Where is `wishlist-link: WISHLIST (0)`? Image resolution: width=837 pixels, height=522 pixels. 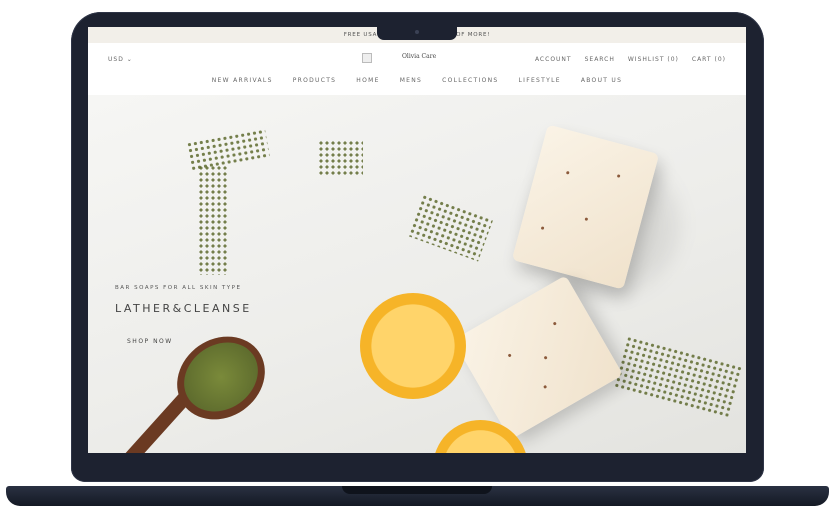 wishlist-link: WISHLIST (0) is located at coordinates (653, 59).